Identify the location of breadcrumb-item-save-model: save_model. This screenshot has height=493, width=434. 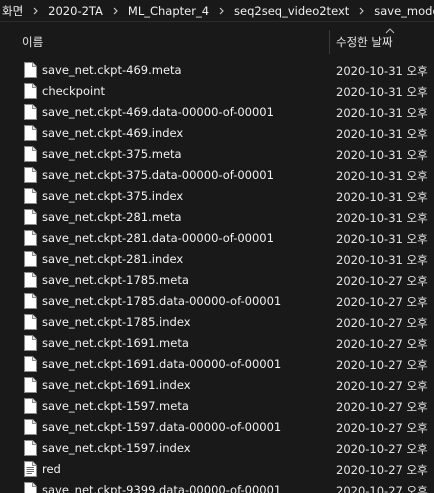
(403, 11).